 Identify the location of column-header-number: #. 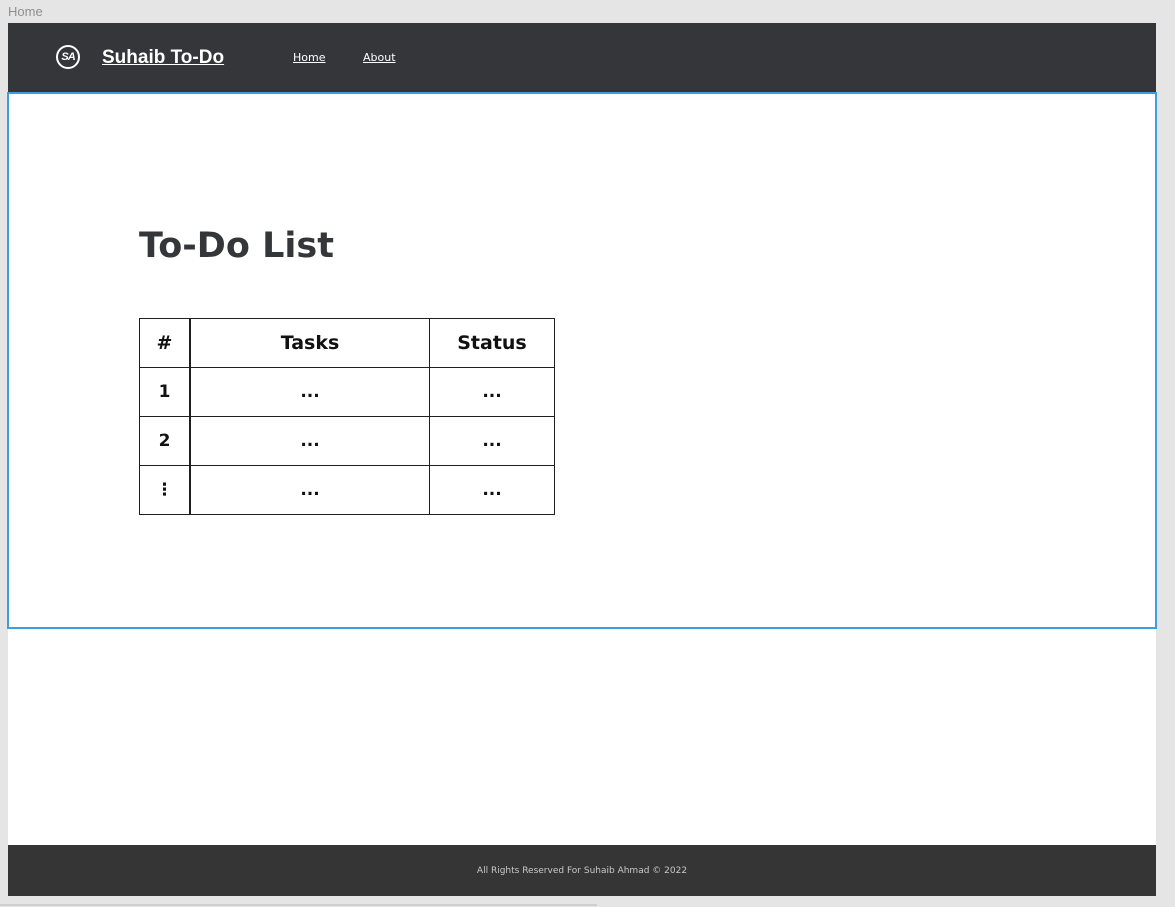
(165, 343).